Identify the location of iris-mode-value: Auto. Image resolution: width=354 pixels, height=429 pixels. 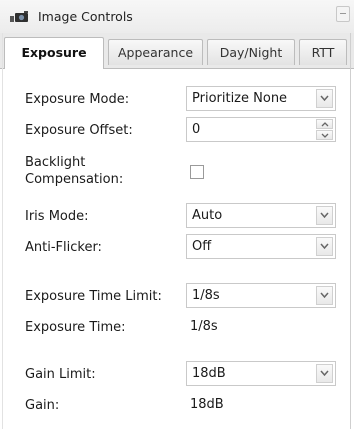
(207, 215).